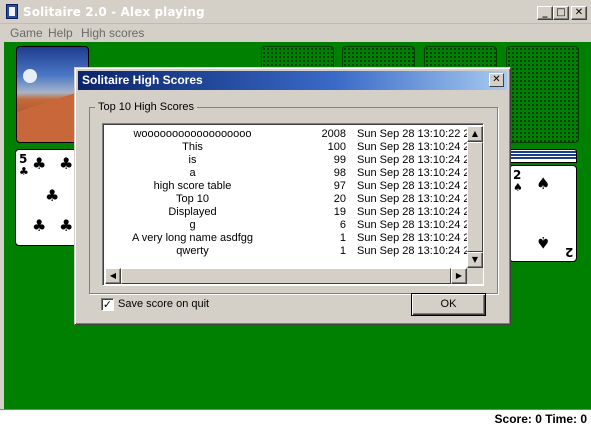  Describe the element at coordinates (561, 13) in the screenshot. I see `maximize-button: □` at that location.